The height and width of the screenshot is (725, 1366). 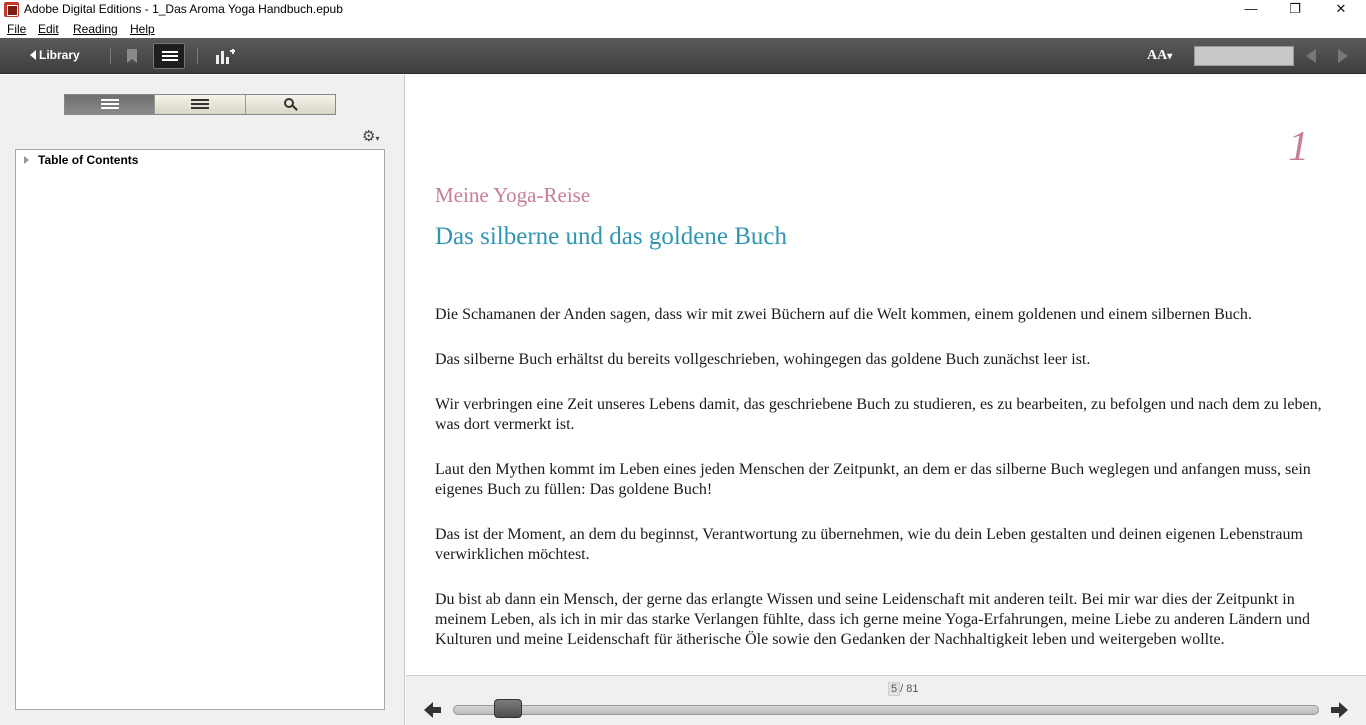 What do you see at coordinates (1341, 10) in the screenshot?
I see `close-button: ✕` at bounding box center [1341, 10].